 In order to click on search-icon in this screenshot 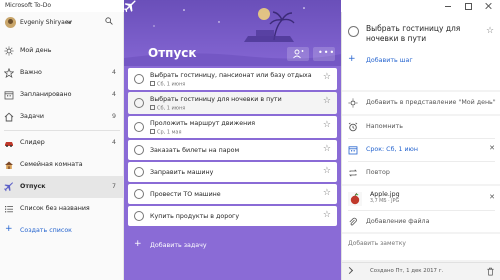, I will do `click(109, 21)`.